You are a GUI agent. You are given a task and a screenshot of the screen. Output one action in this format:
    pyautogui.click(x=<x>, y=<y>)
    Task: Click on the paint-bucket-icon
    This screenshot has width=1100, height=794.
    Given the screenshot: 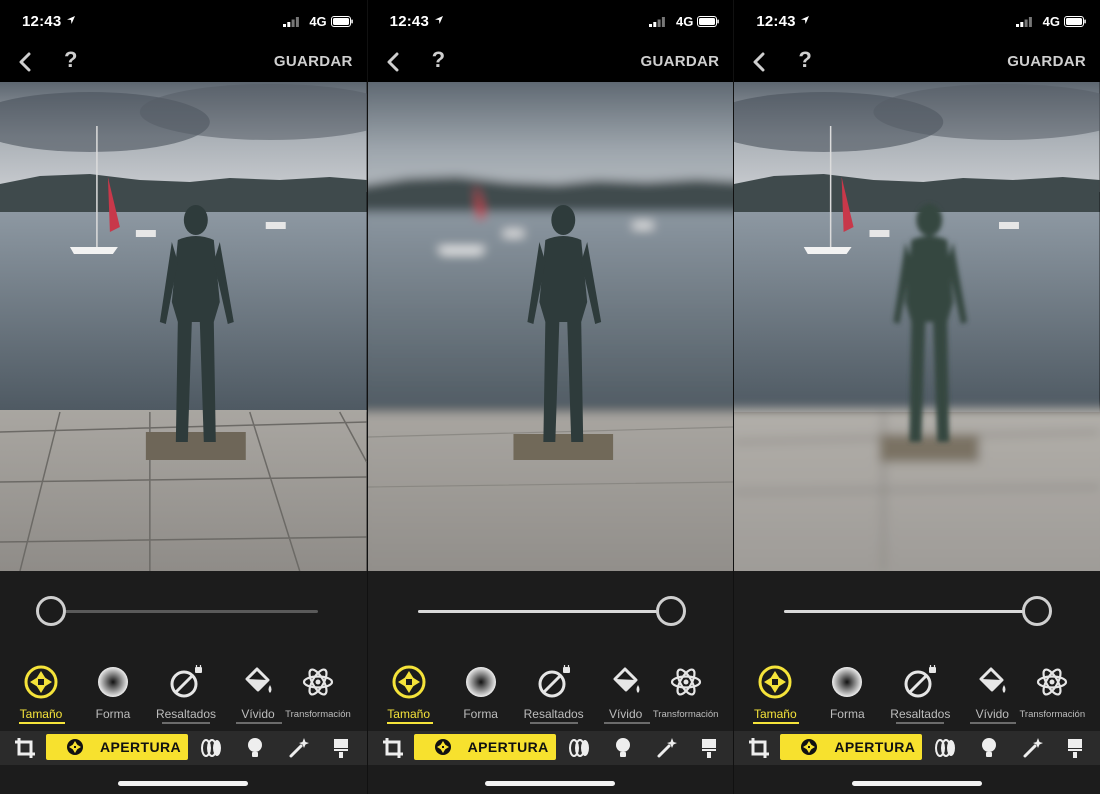 What is the action you would take?
    pyautogui.click(x=258, y=680)
    